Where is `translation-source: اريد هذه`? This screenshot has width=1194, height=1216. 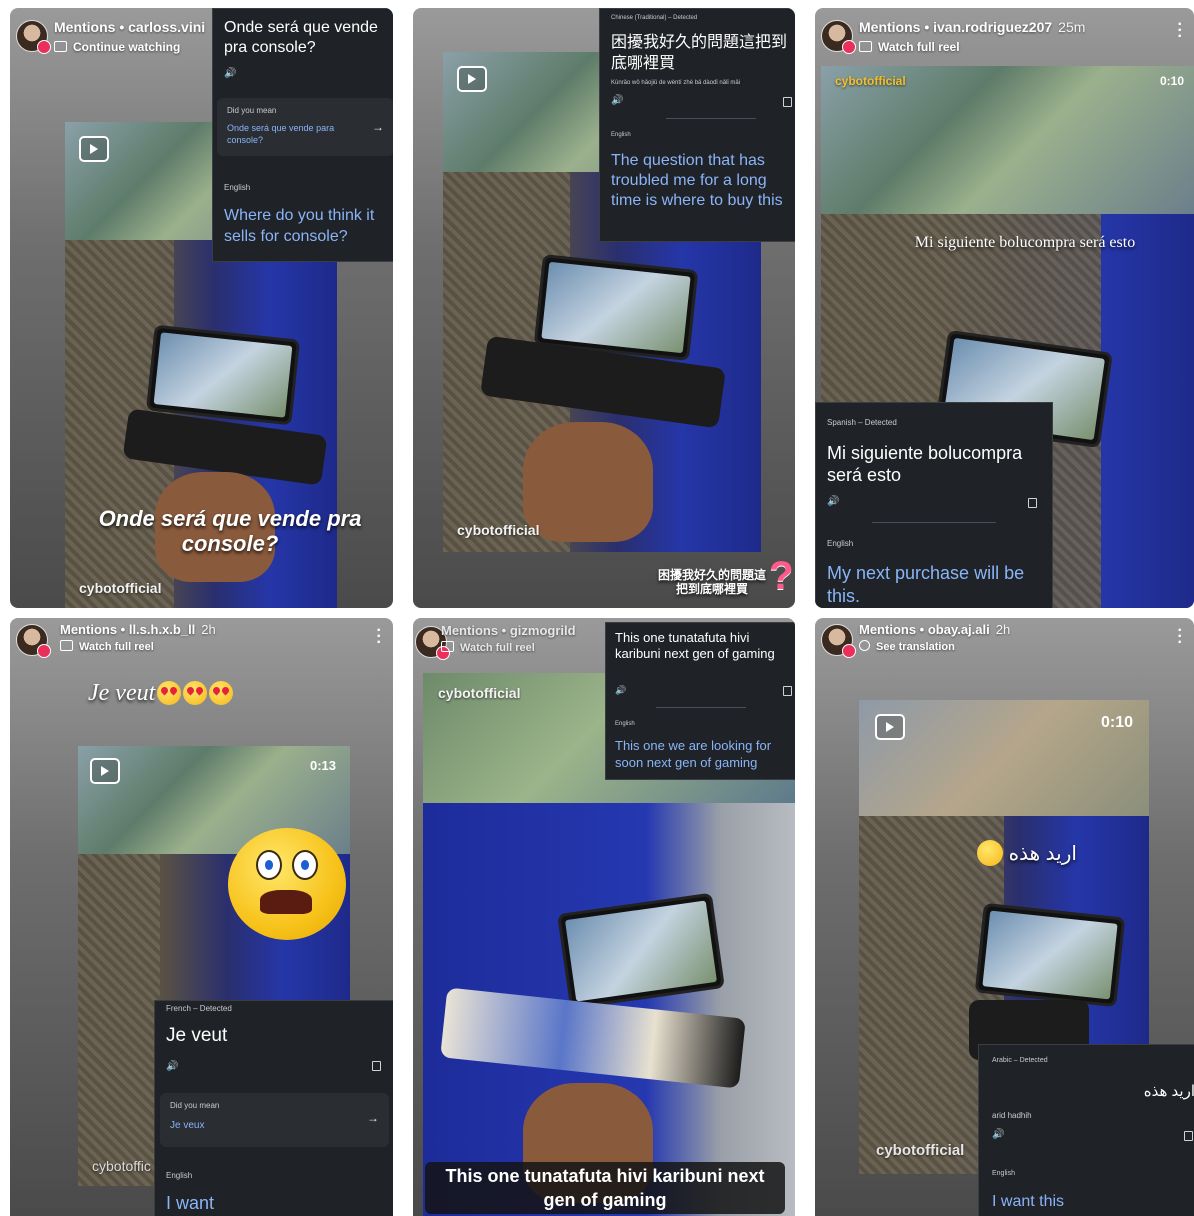
translation-source: اريد هذه is located at coordinates (1168, 1091).